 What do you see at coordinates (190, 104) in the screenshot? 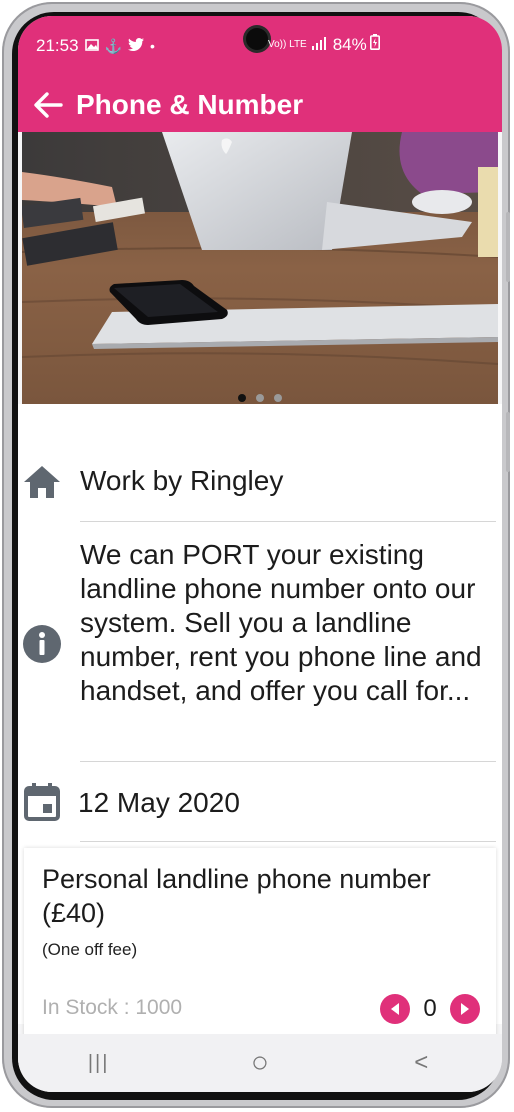
I see `page-title: Phone & Number` at bounding box center [190, 104].